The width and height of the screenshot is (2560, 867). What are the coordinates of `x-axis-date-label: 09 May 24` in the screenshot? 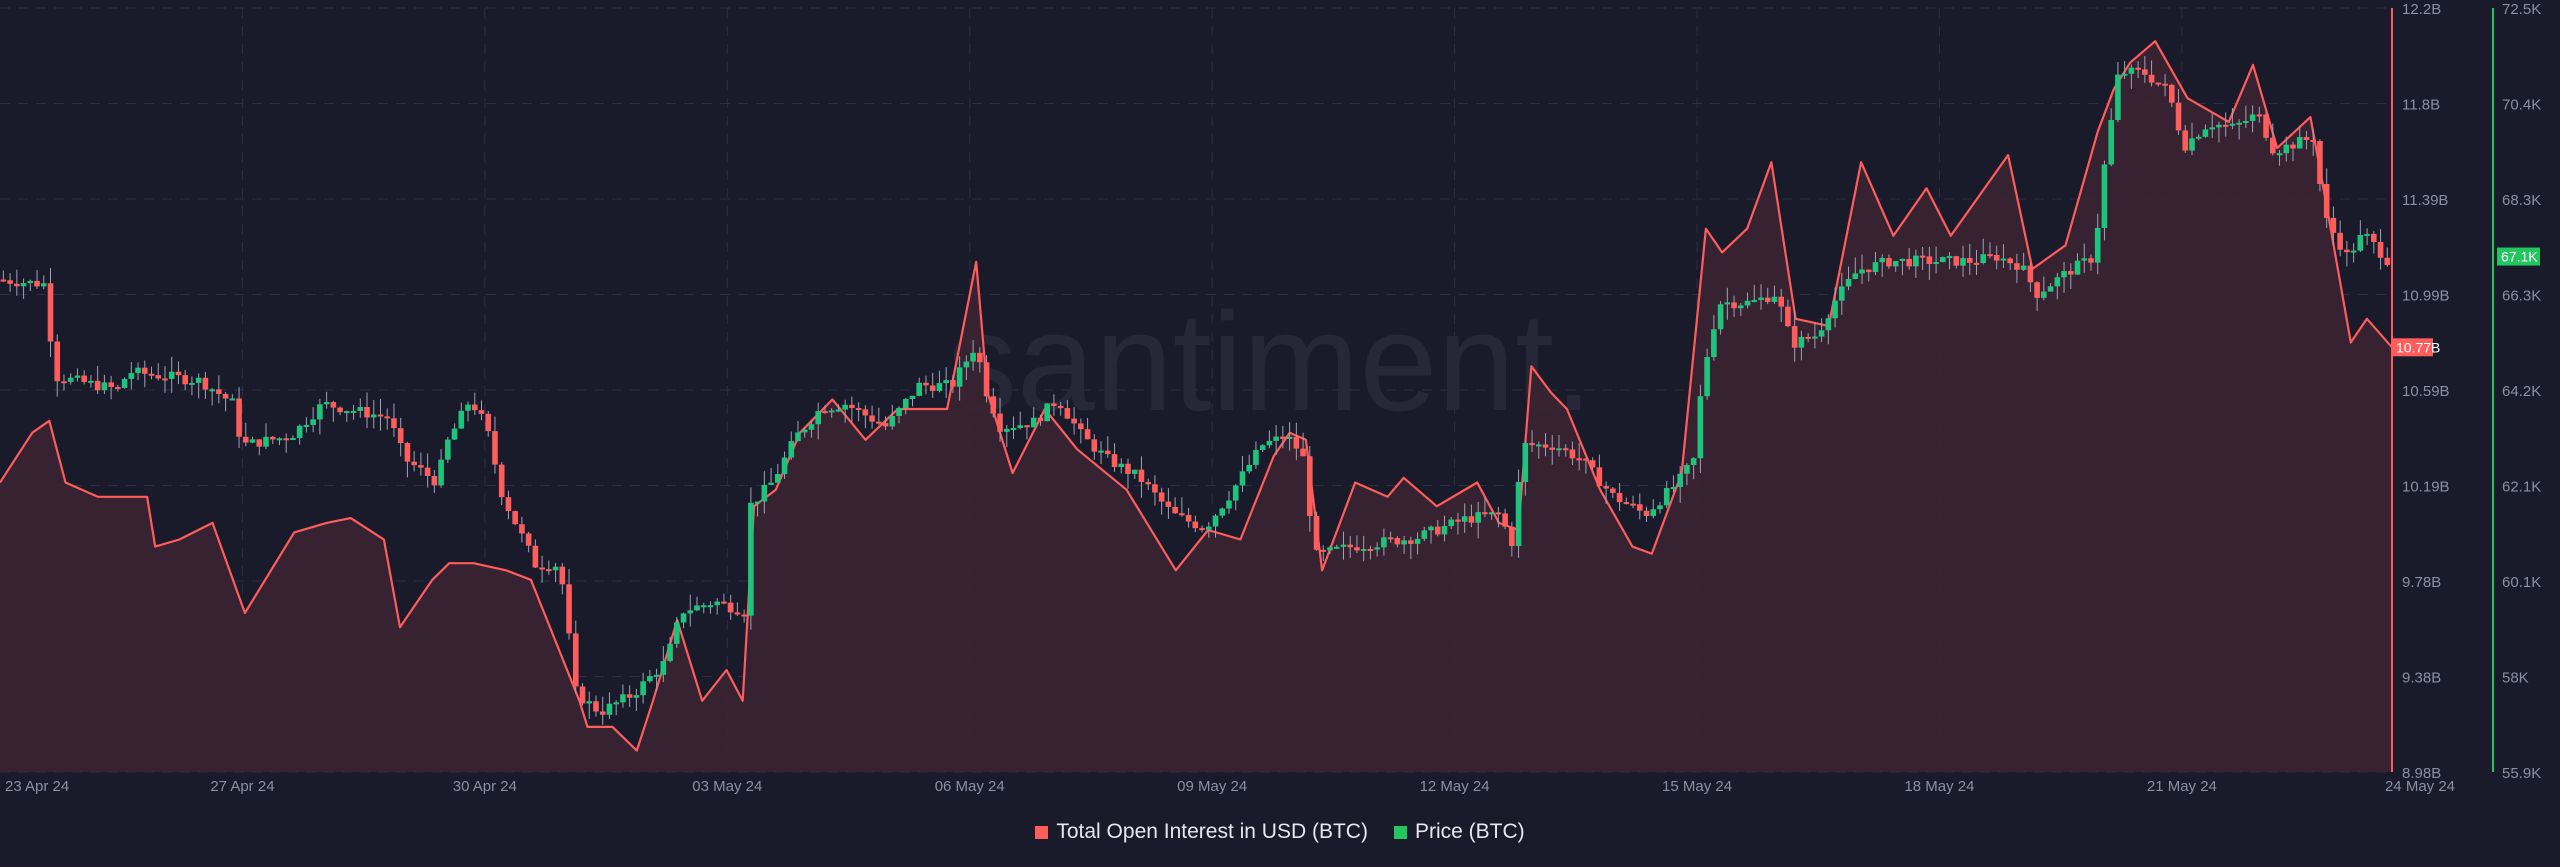 It's located at (1212, 786).